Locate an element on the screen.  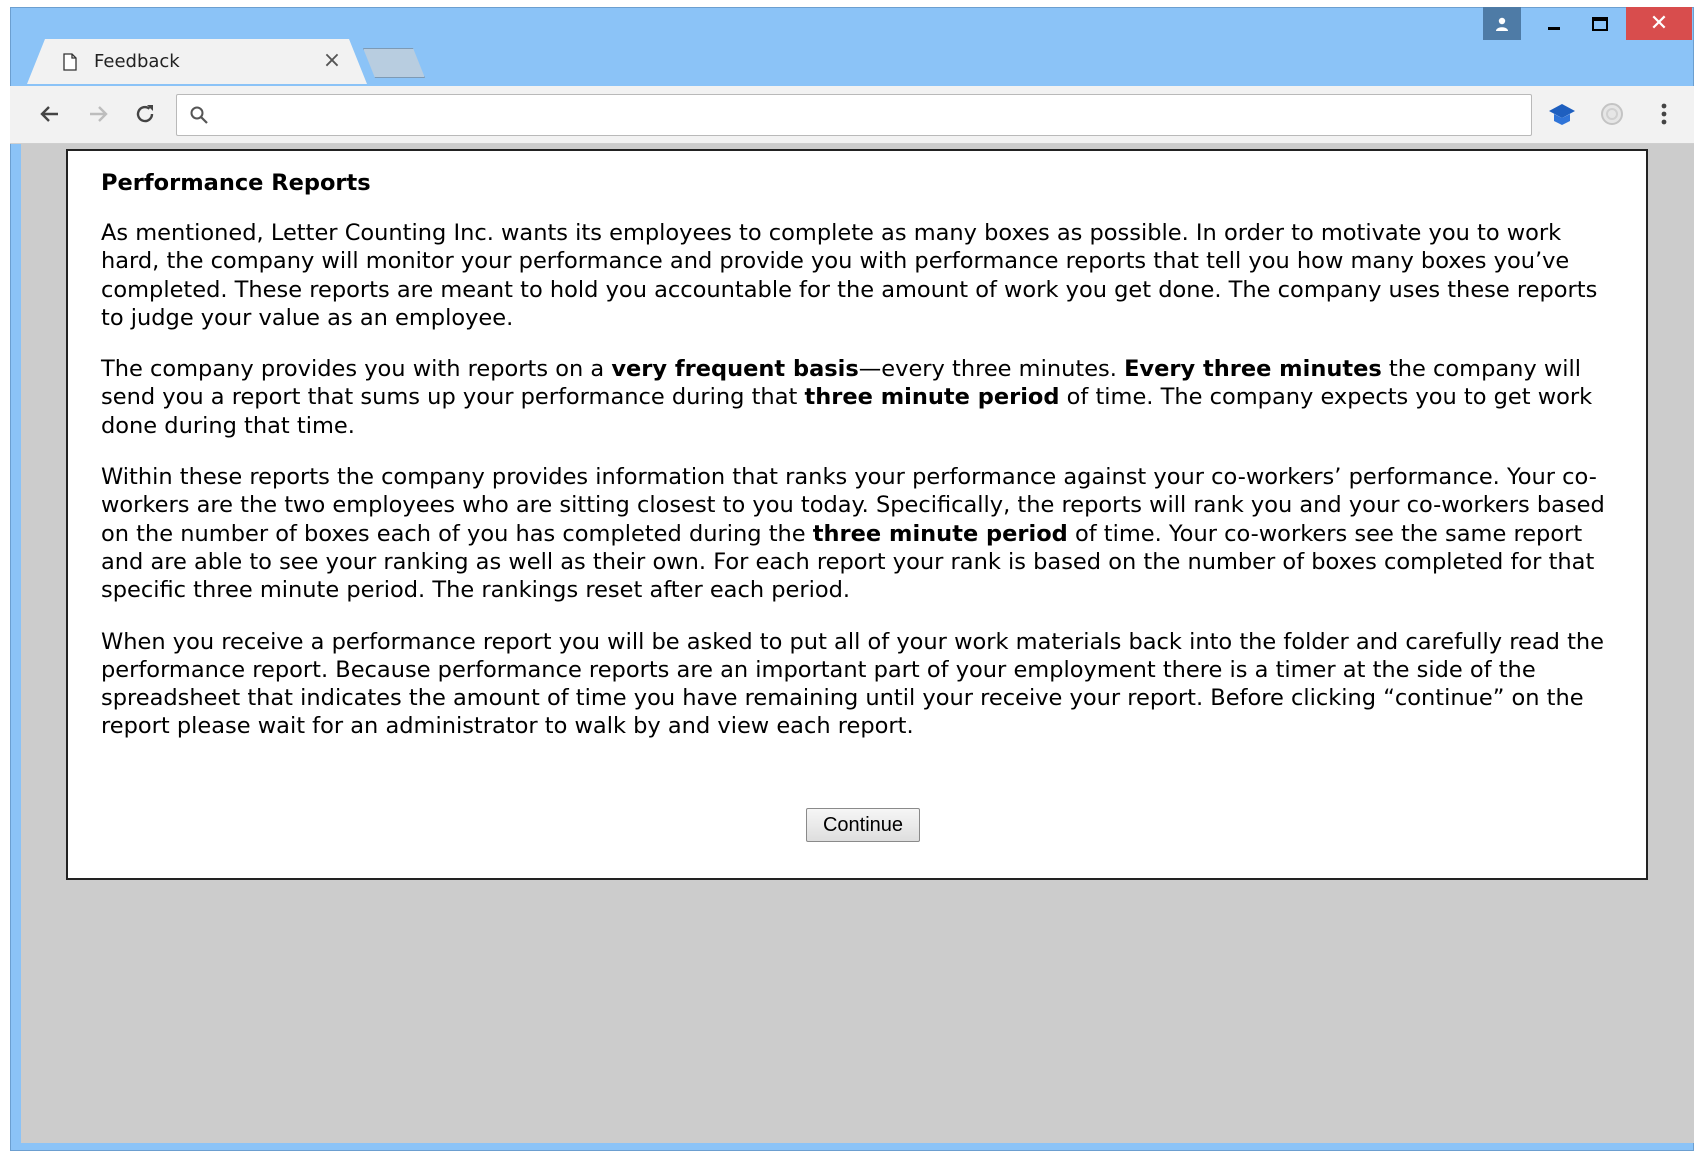
address-bar is located at coordinates (854, 115).